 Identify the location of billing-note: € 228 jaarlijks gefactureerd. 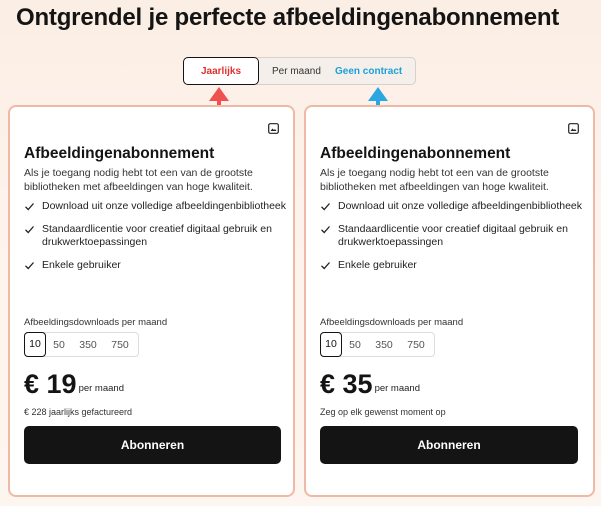
(78, 412).